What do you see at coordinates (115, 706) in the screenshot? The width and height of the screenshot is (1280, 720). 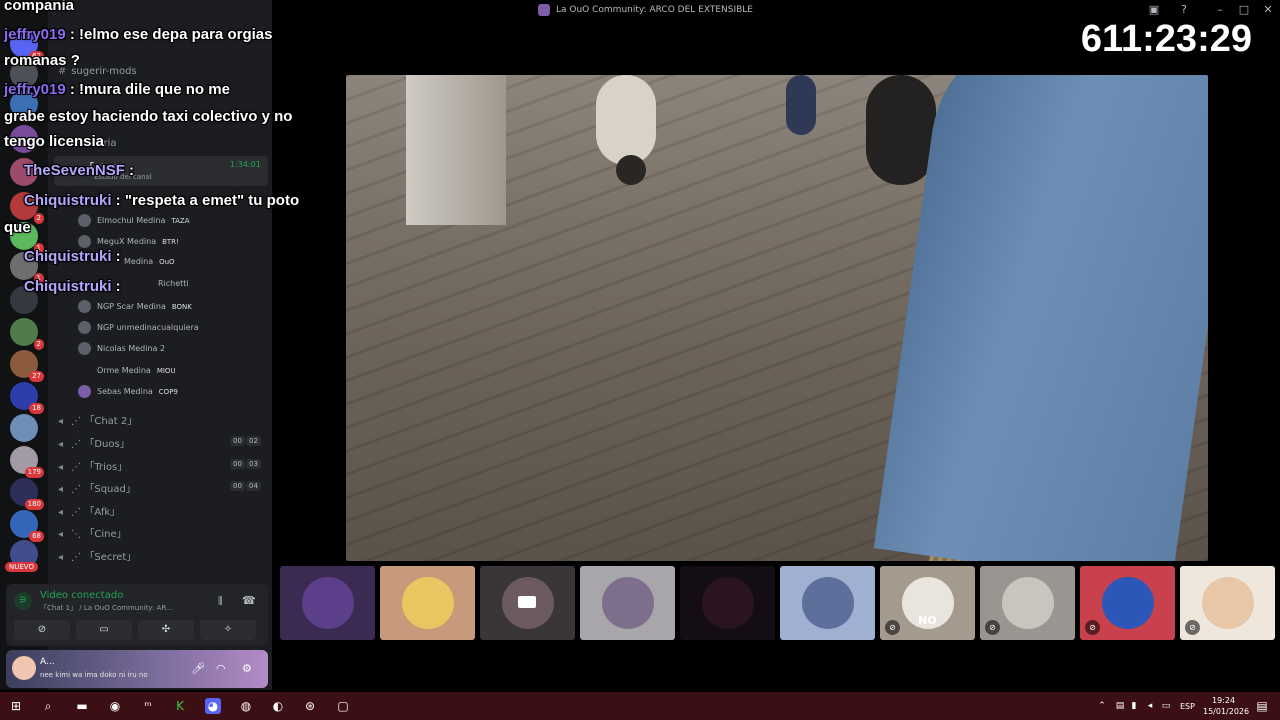 I see `edge-browser-icon: ◉` at bounding box center [115, 706].